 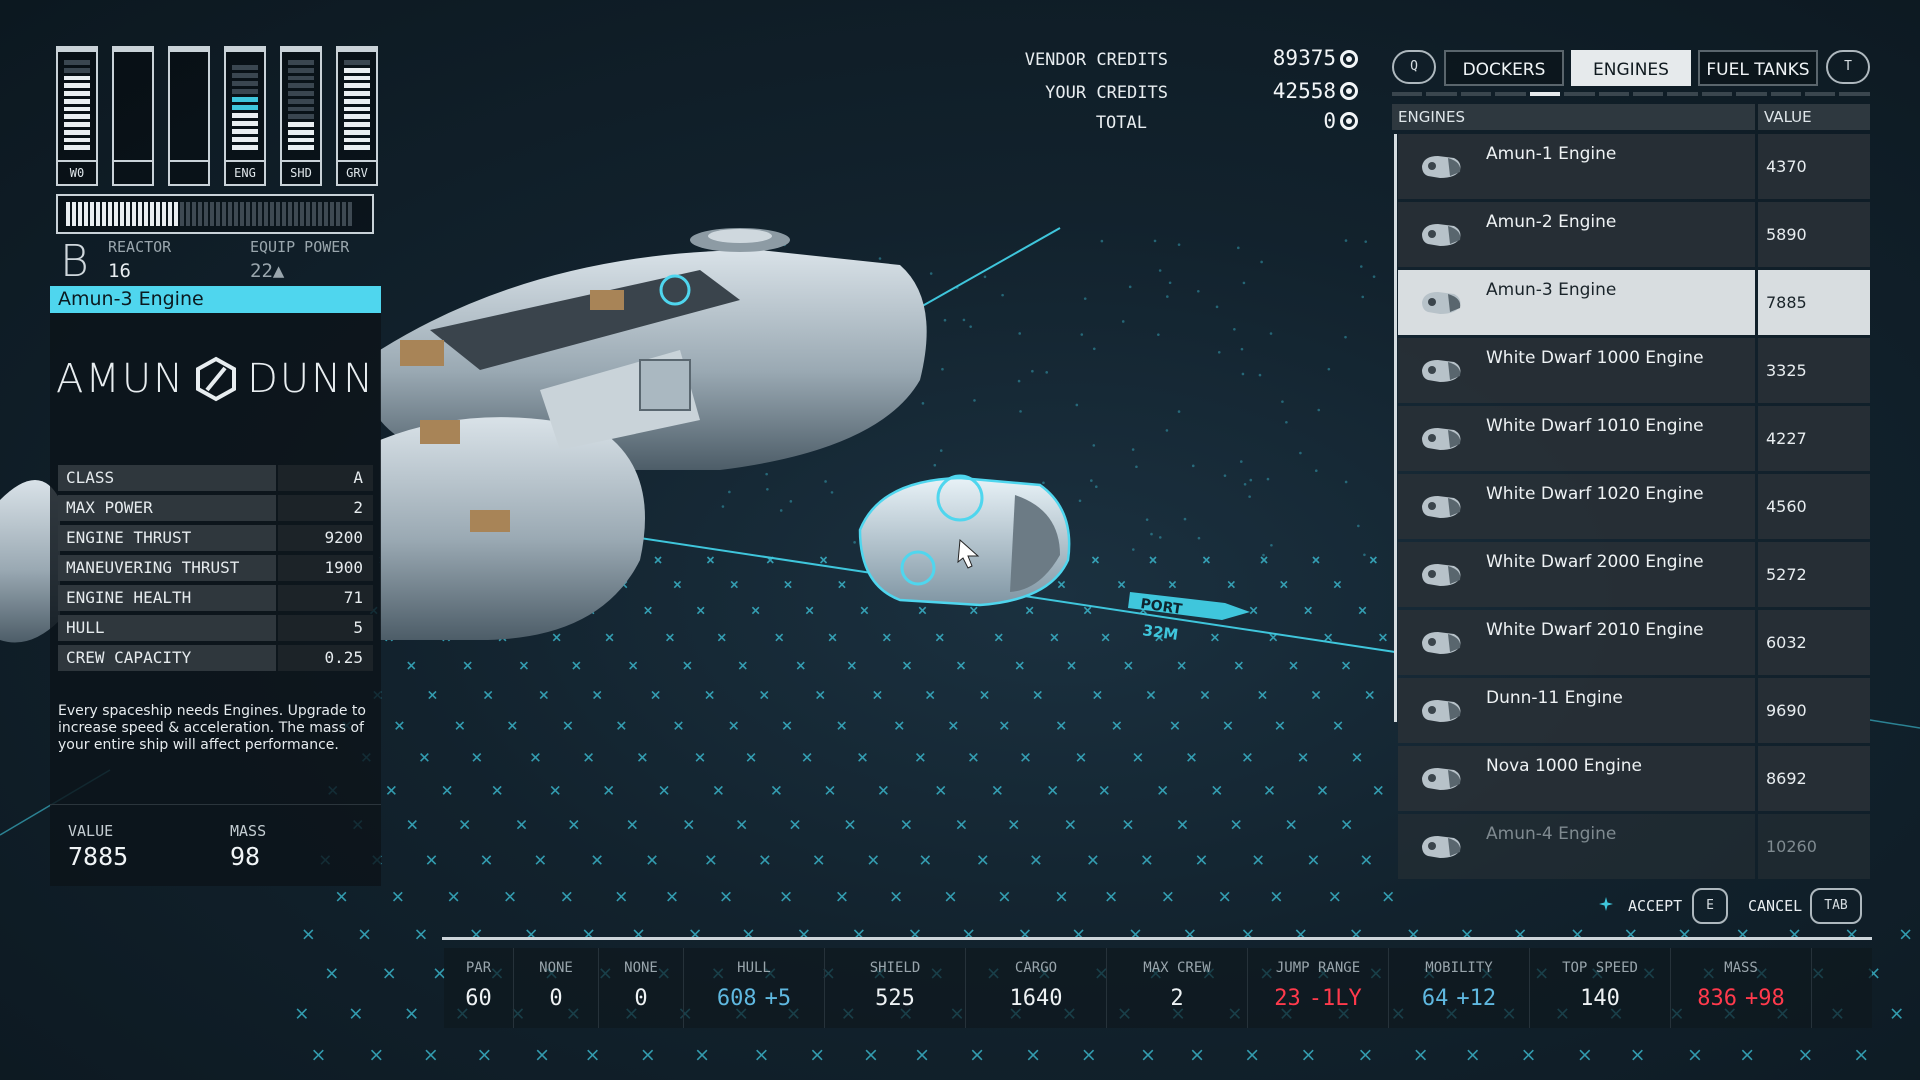 What do you see at coordinates (1459, 988) in the screenshot?
I see `ship-stat: MOBILITY 64 +12` at bounding box center [1459, 988].